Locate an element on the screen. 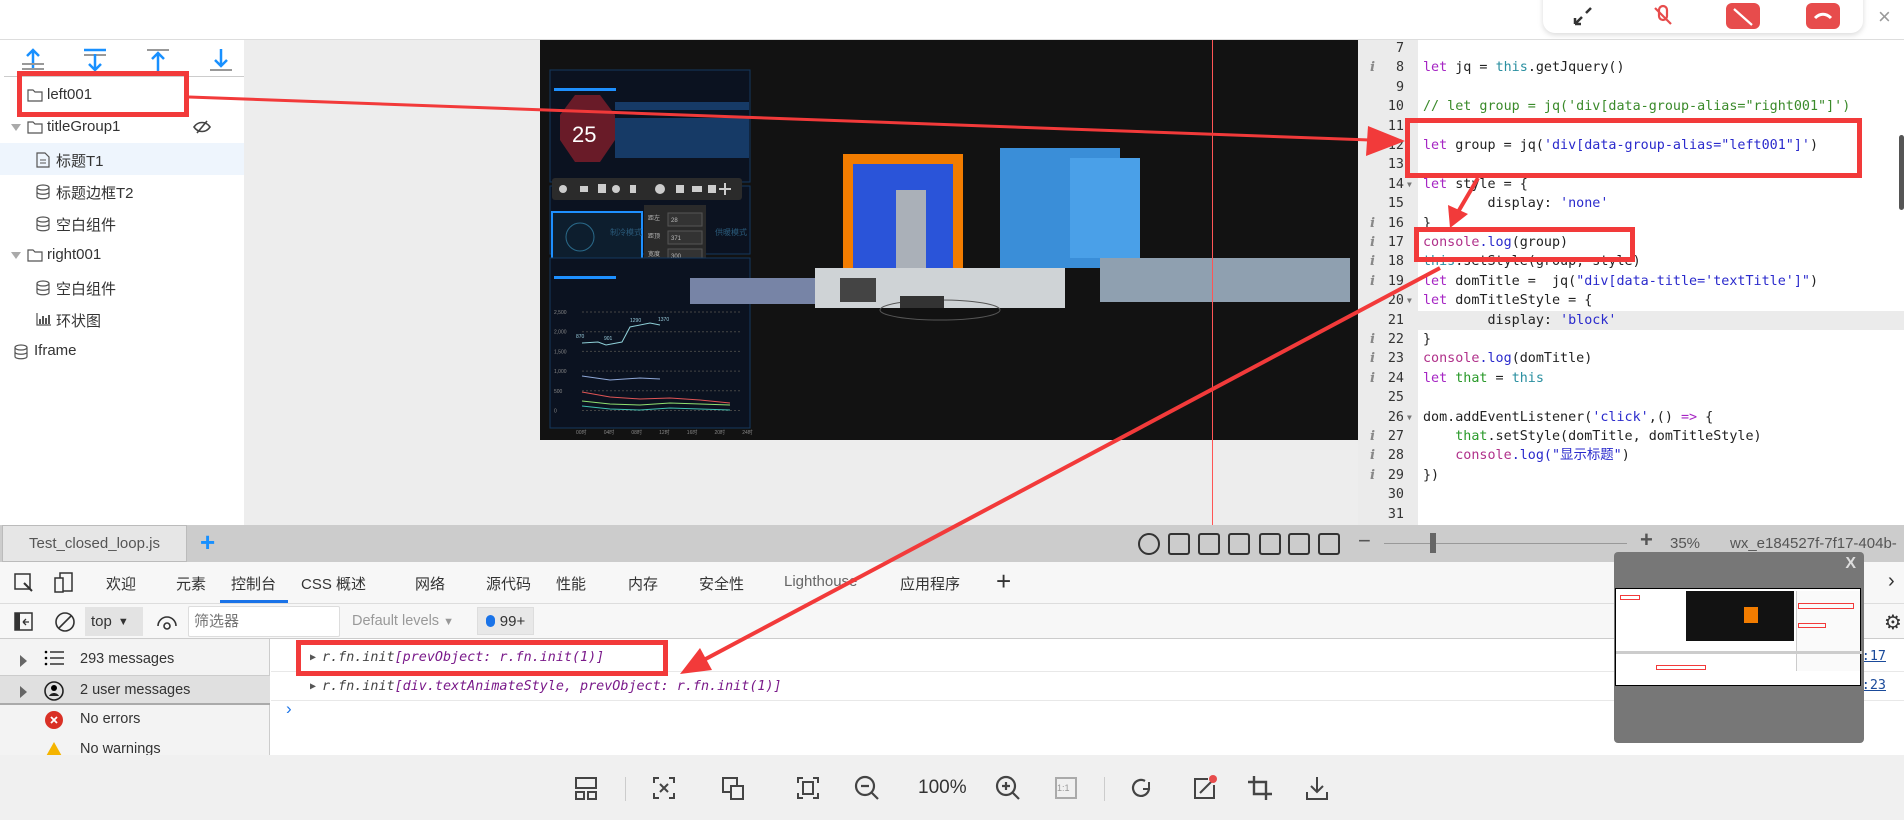 The width and height of the screenshot is (1904, 820). devtools-tab: 控制台 is located at coordinates (253, 583).